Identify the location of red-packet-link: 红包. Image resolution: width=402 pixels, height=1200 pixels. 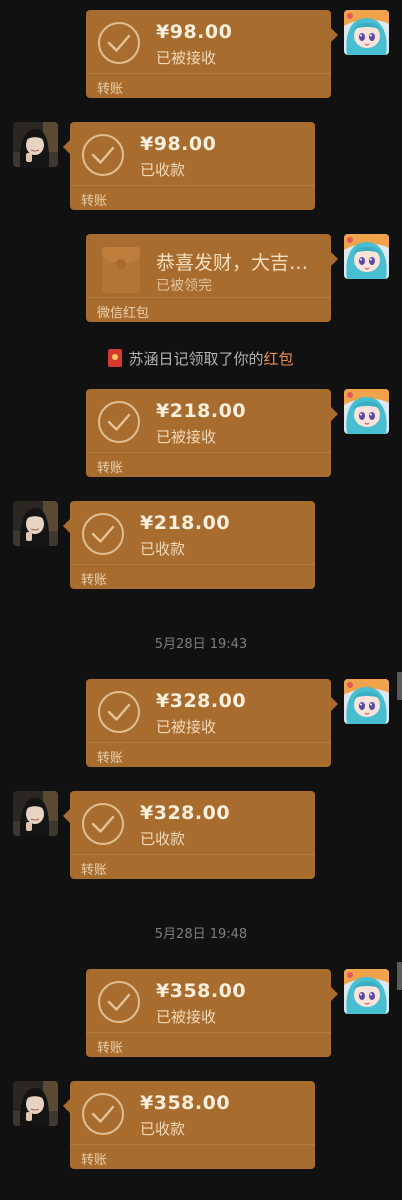
(279, 359).